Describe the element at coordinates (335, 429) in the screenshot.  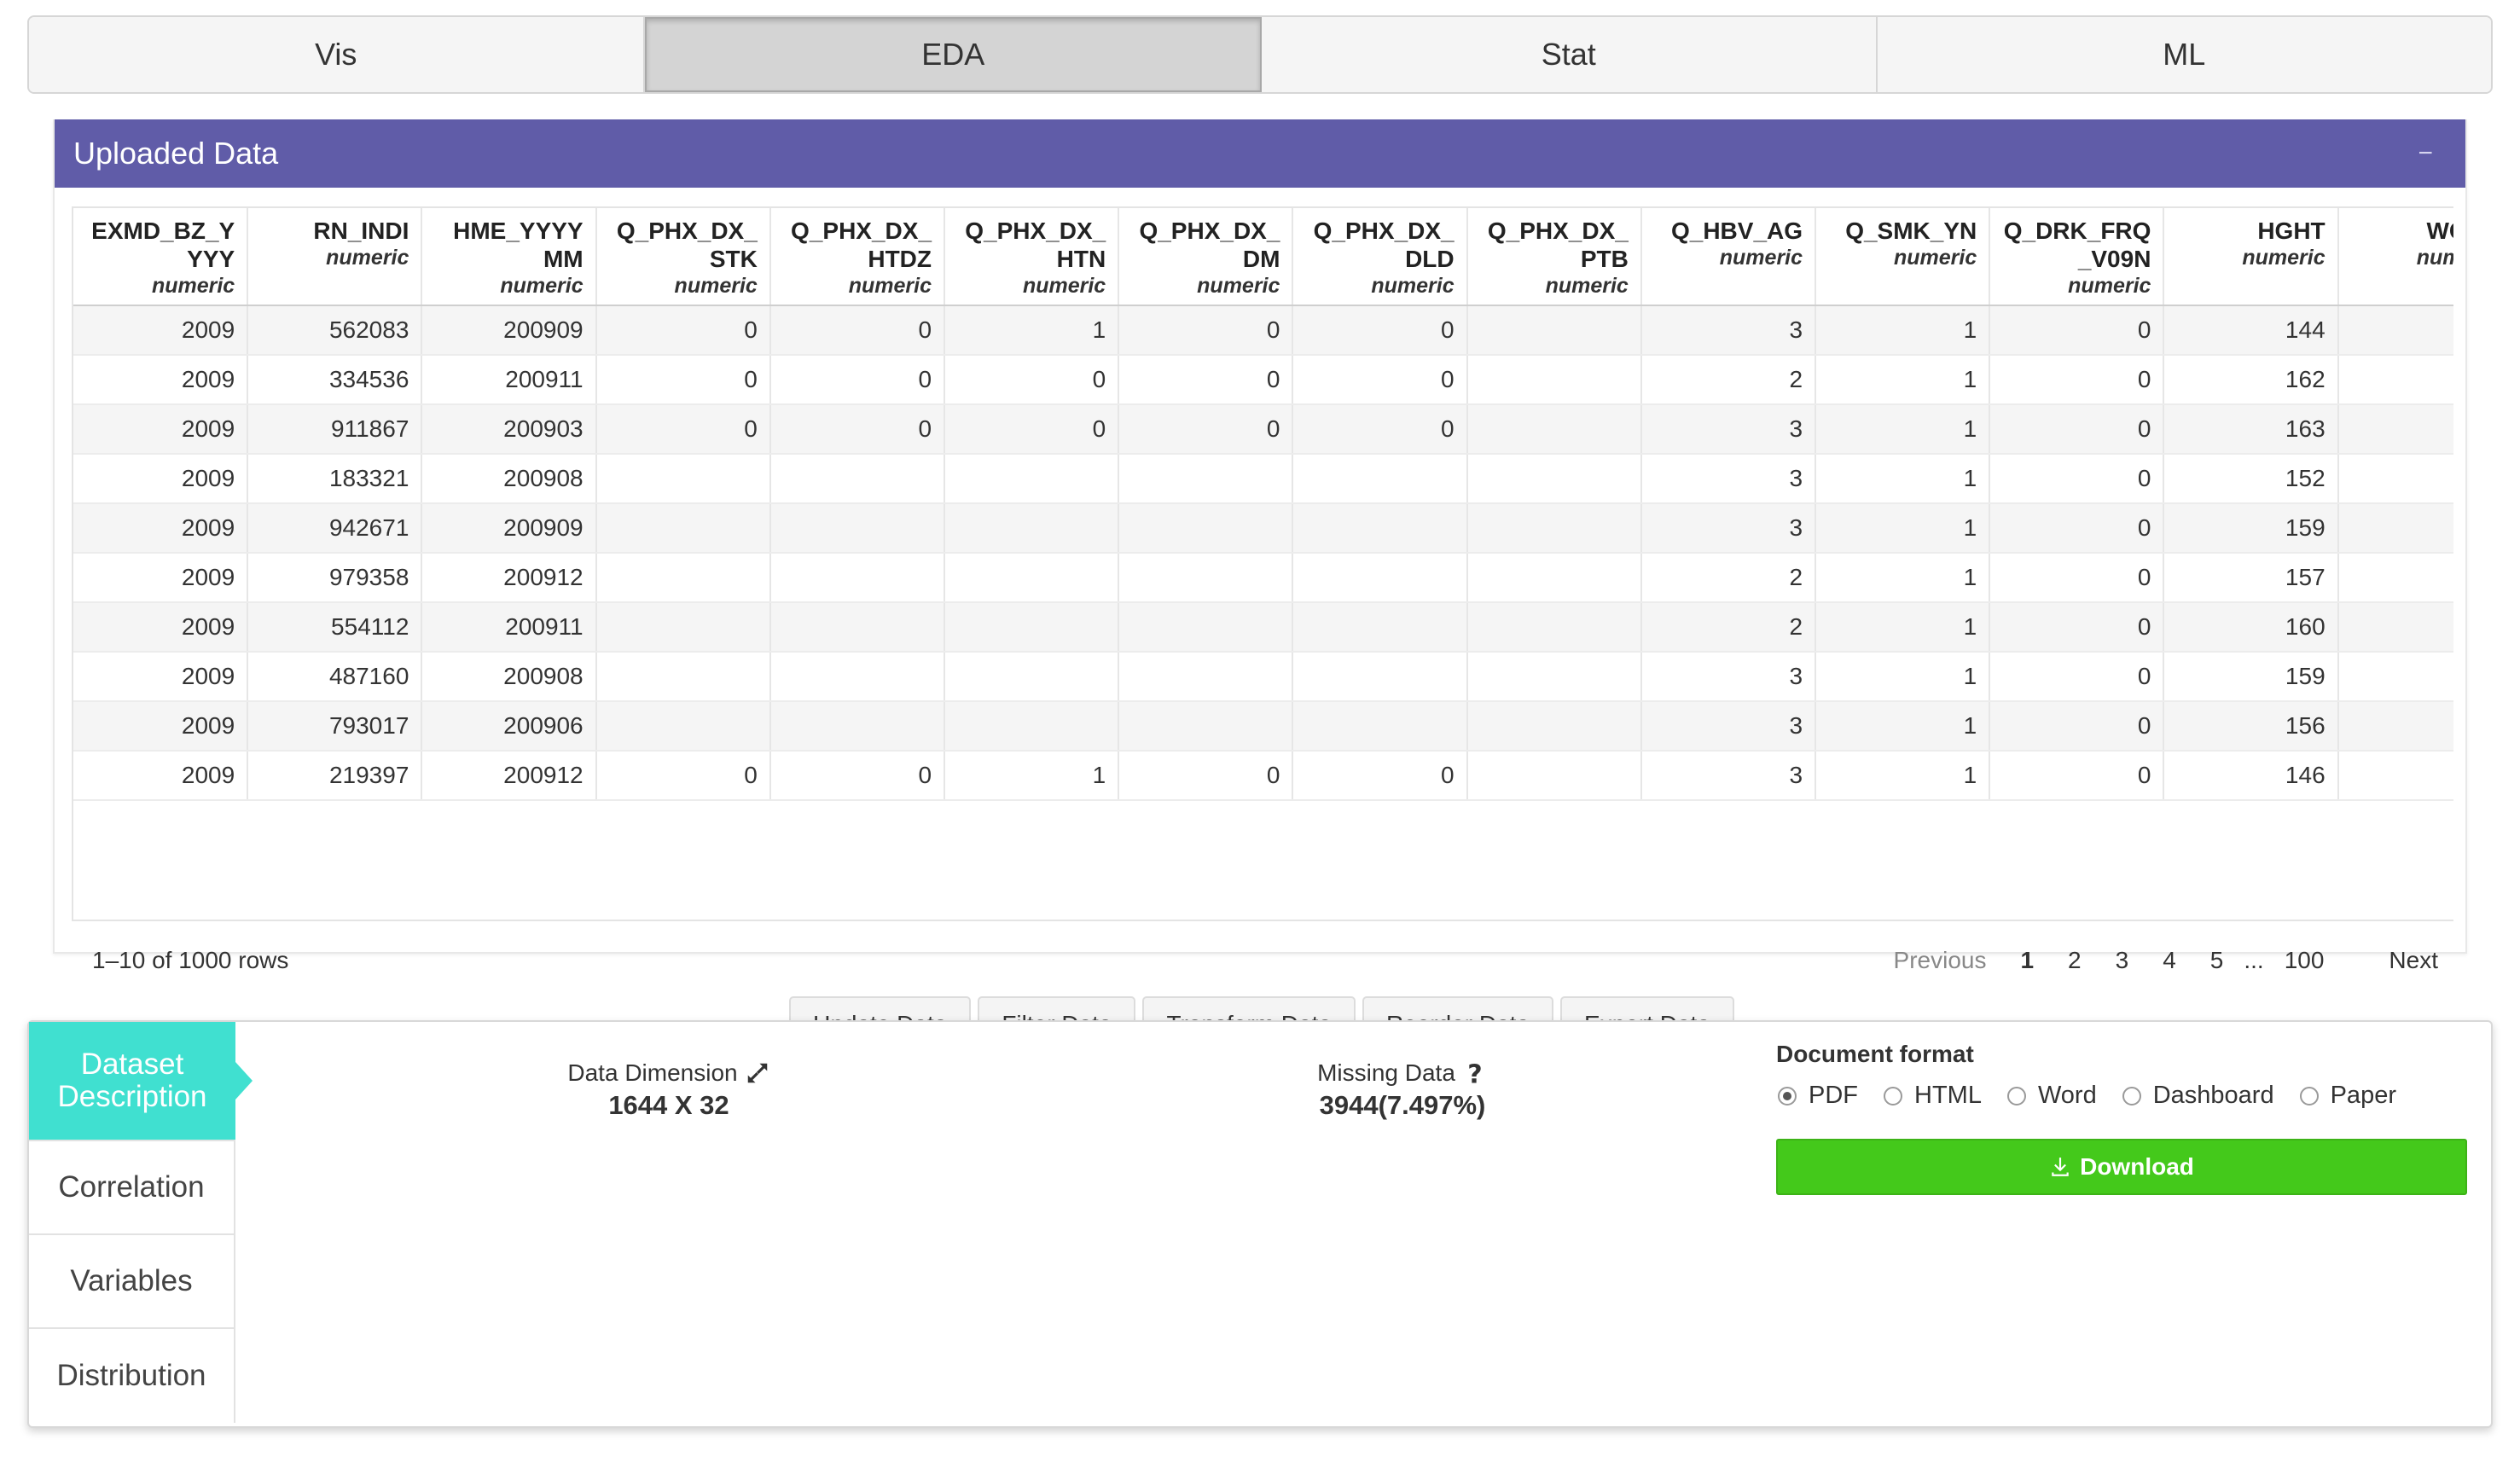
I see `table-cell: 911867` at that location.